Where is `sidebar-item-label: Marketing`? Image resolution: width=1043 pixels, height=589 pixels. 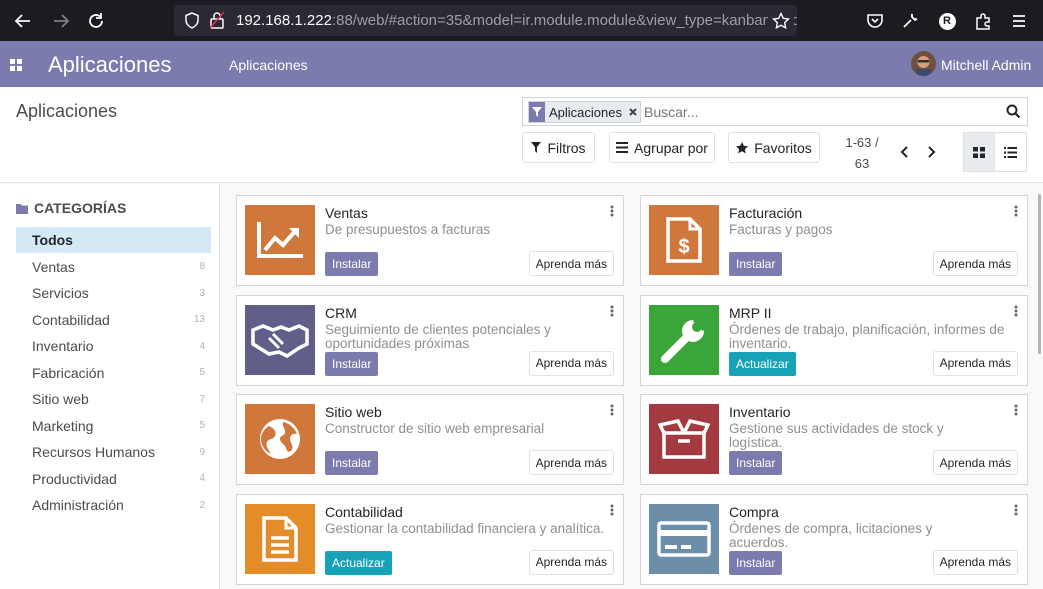
sidebar-item-label: Marketing is located at coordinates (63, 425).